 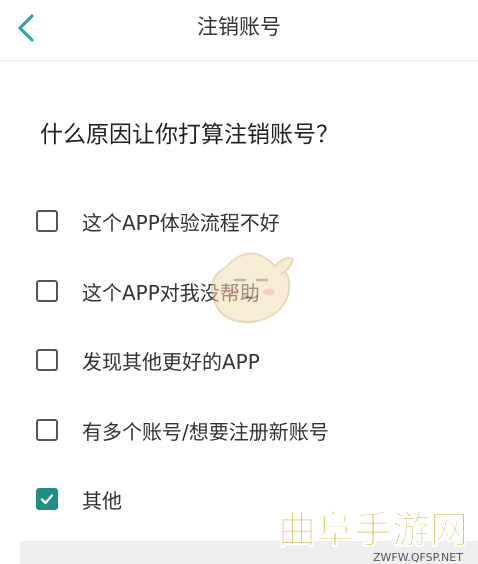 What do you see at coordinates (239, 27) in the screenshot?
I see `page-title: 注销账号` at bounding box center [239, 27].